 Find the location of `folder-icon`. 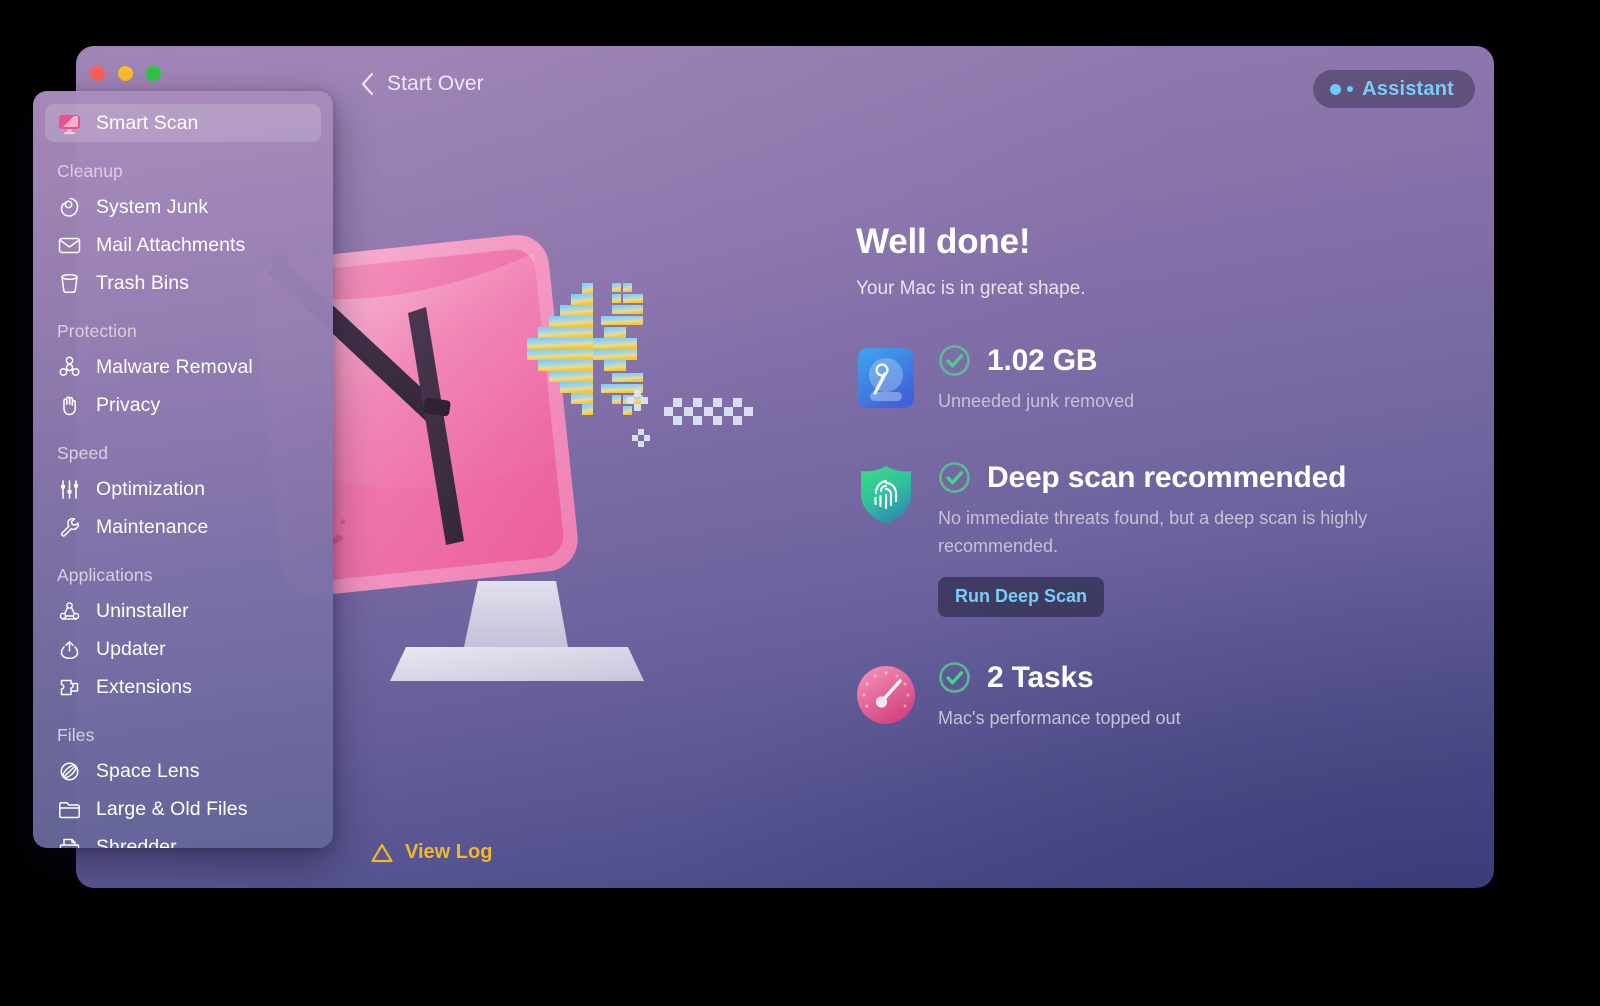

folder-icon is located at coordinates (69, 809).